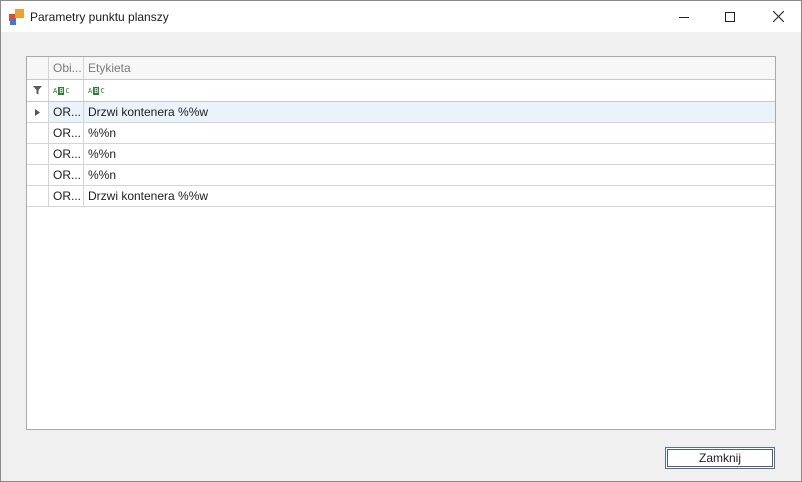 The width and height of the screenshot is (802, 482). I want to click on close-icon, so click(778, 16).